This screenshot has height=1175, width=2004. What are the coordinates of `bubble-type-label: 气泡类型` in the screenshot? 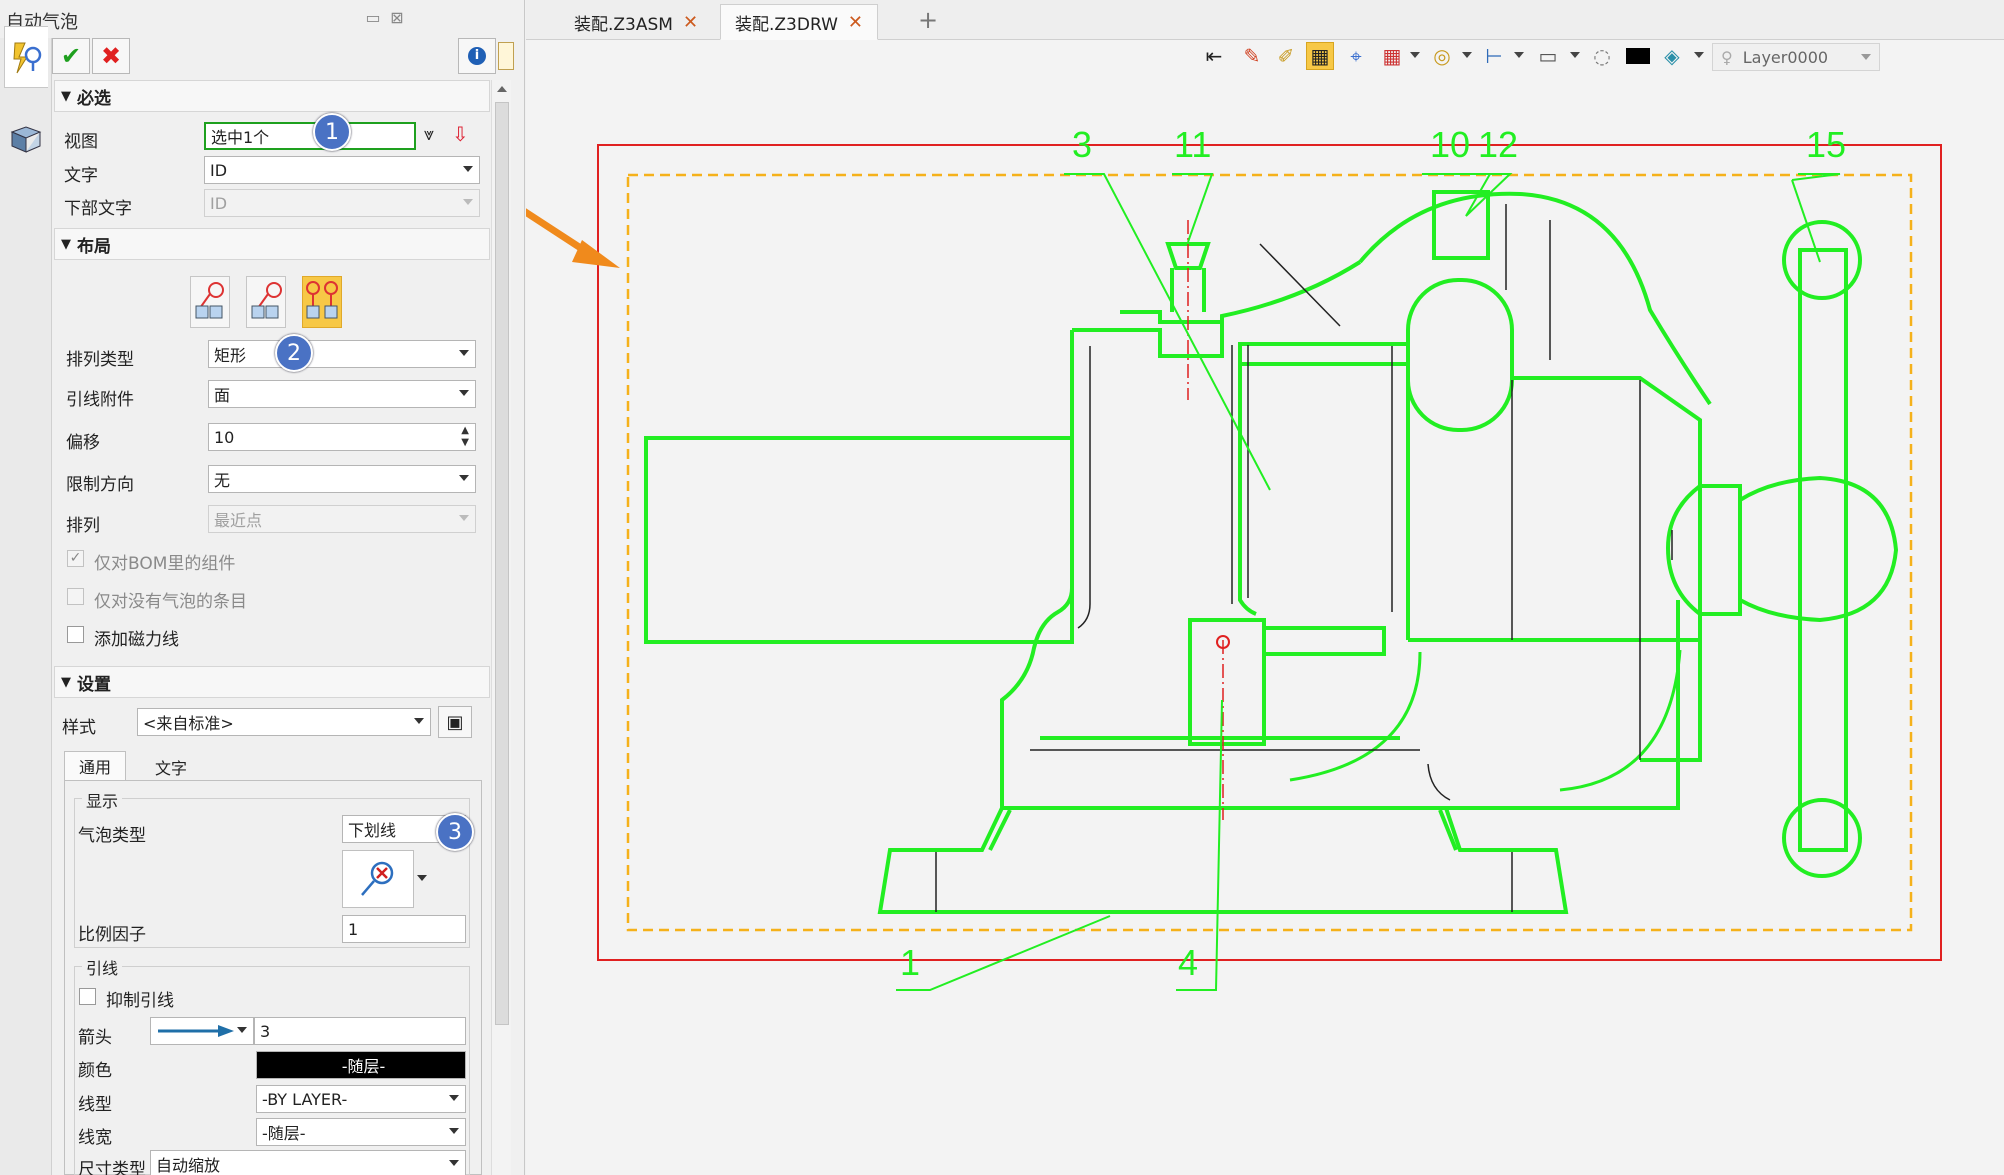 It's located at (112, 836).